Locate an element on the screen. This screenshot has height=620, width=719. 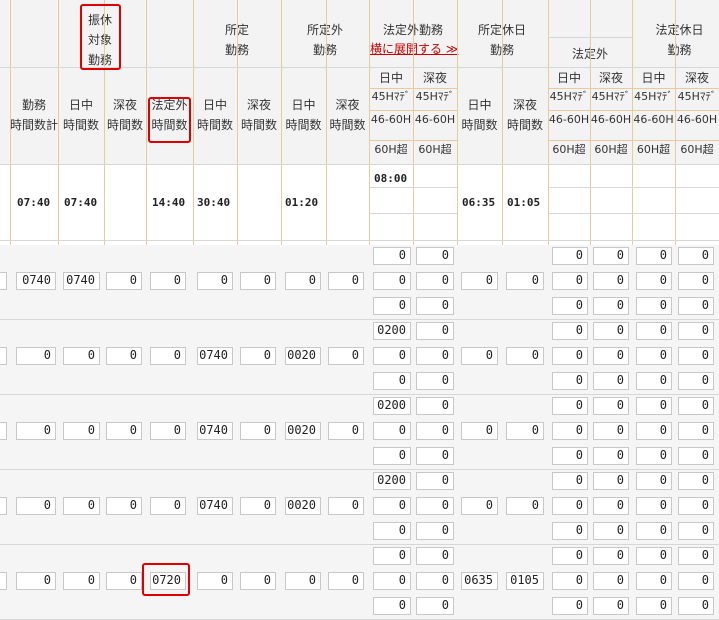
time-input-kyu-n: 0635 is located at coordinates (479, 581).